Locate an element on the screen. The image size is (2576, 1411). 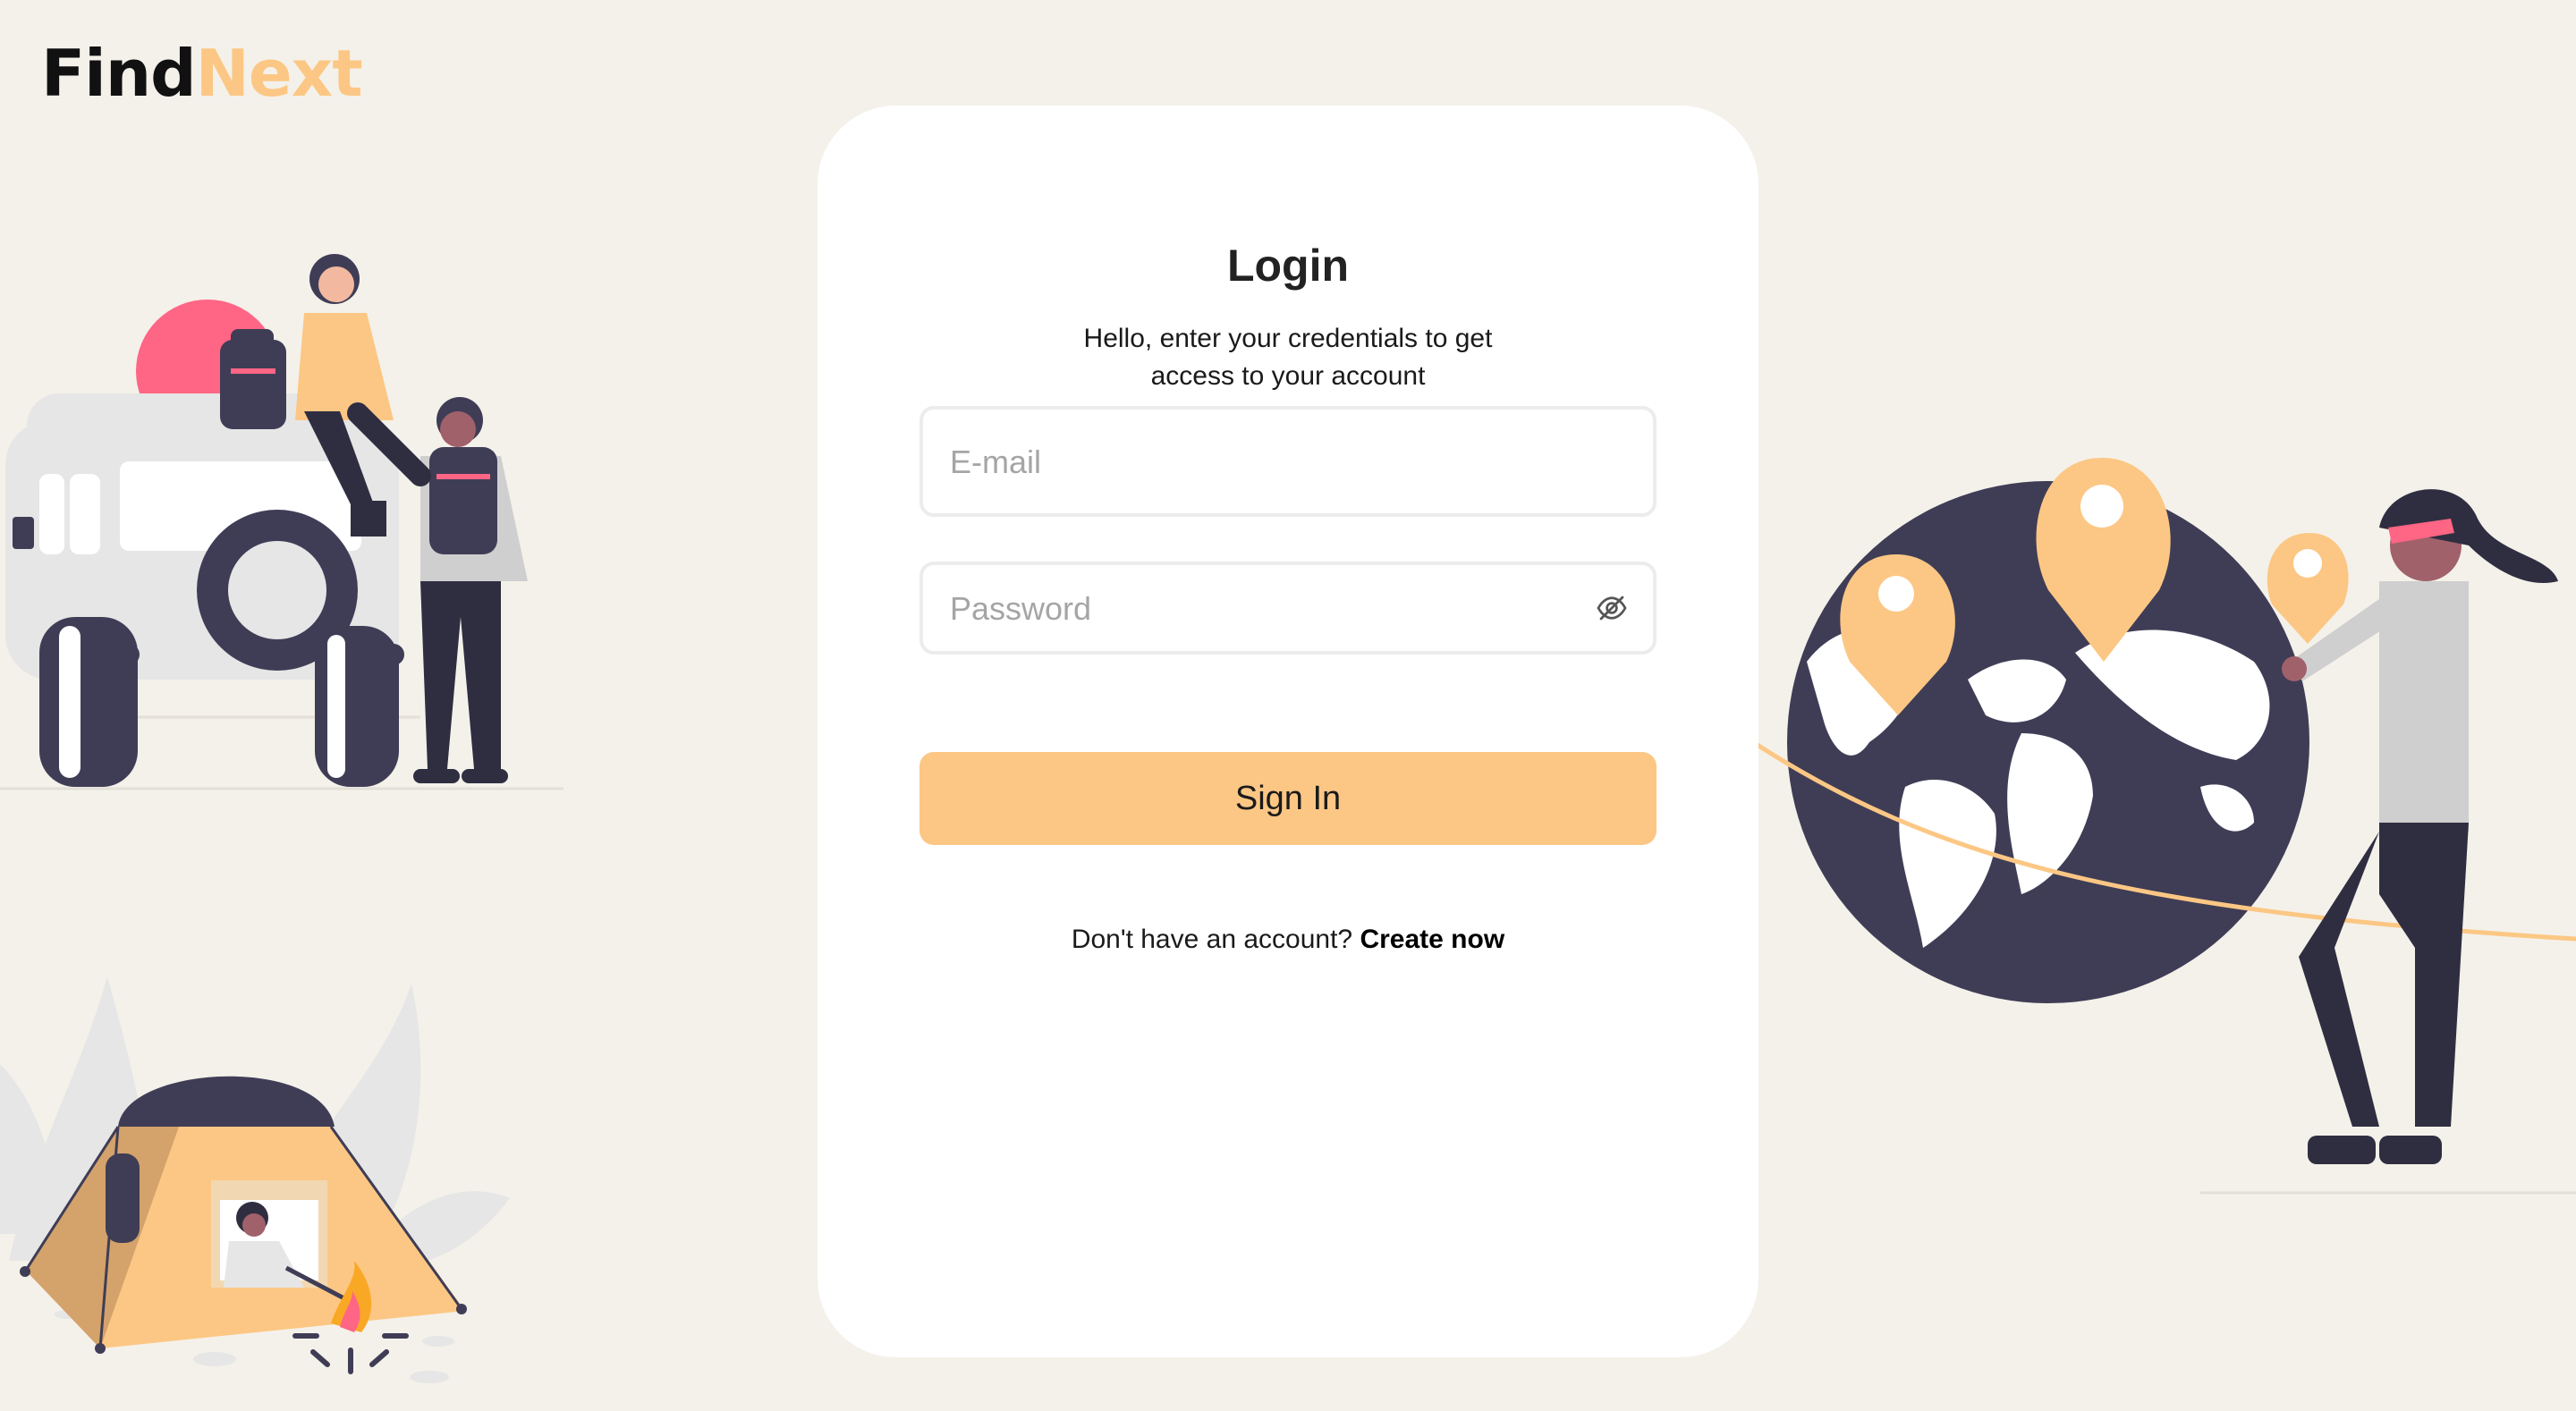
signup-prompt-text: Don't have an account? is located at coordinates (1212, 940).